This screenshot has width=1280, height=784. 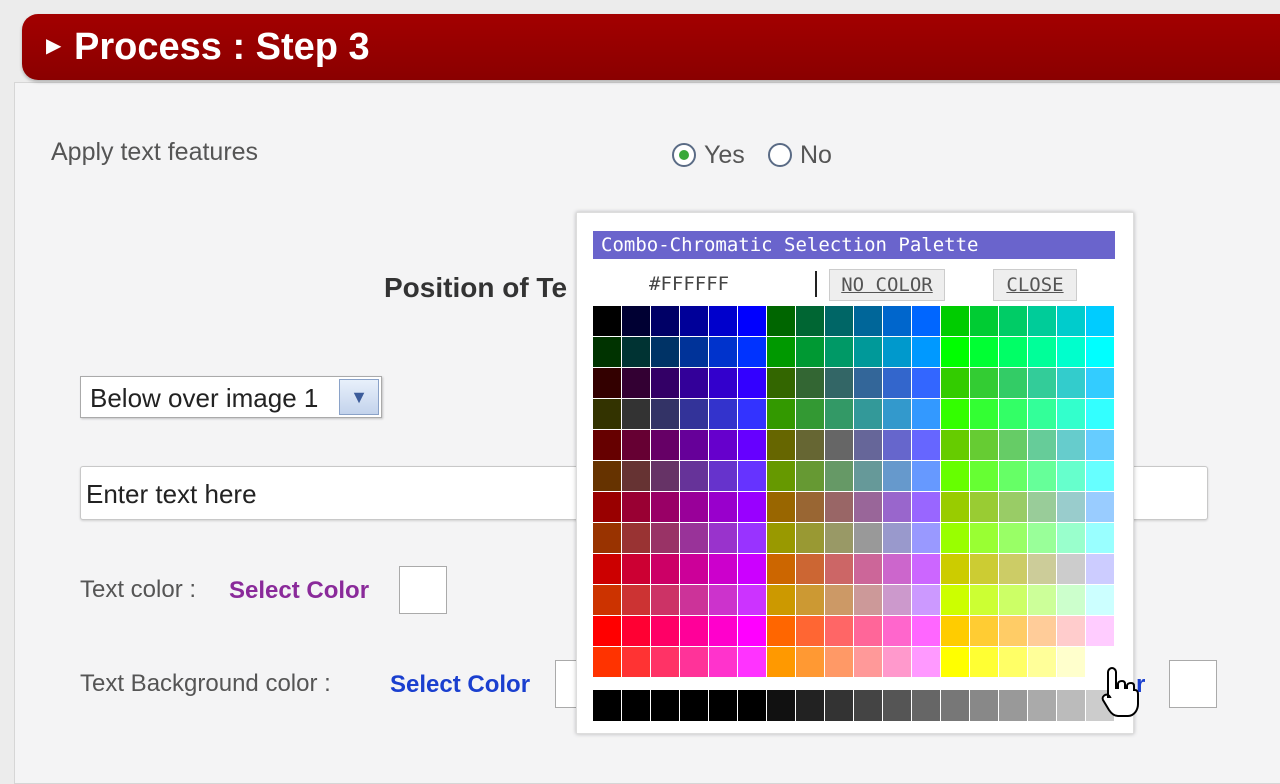 What do you see at coordinates (708, 155) in the screenshot?
I see `radio-yes: Yes` at bounding box center [708, 155].